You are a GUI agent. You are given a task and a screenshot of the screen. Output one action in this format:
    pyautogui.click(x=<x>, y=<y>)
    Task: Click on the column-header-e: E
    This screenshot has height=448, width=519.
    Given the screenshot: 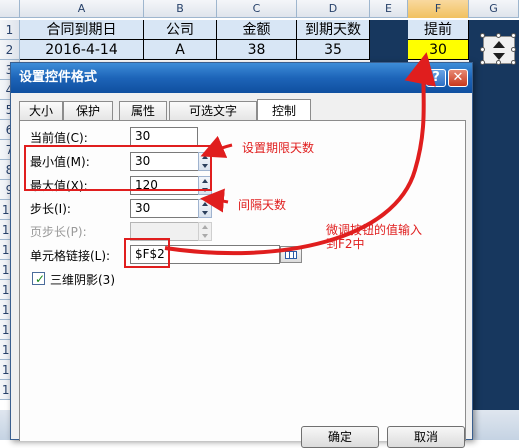 What is the action you would take?
    pyautogui.click(x=389, y=9)
    